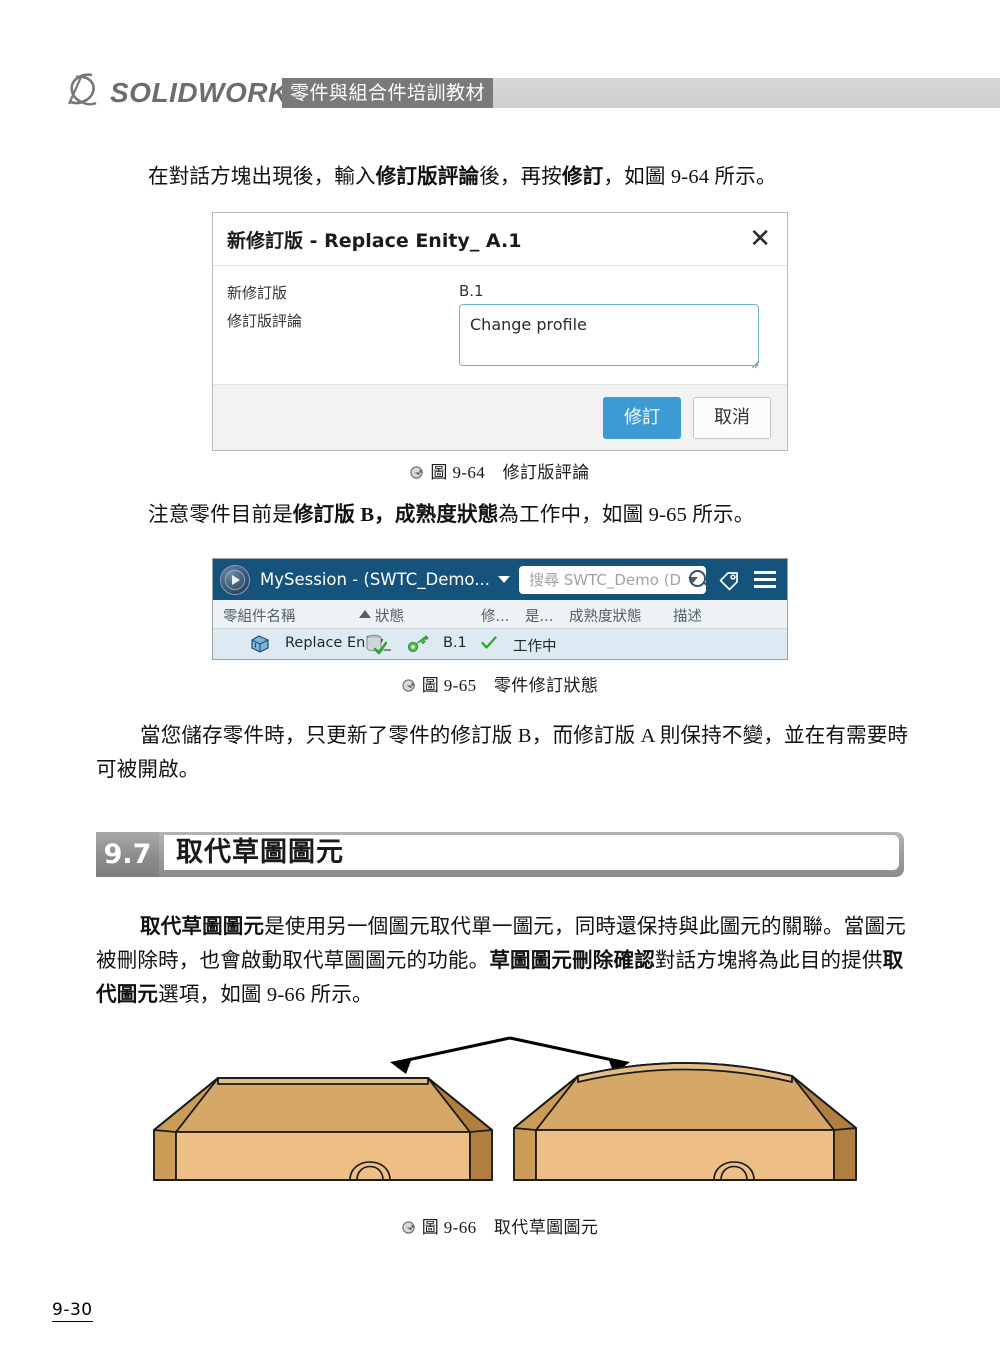 Image resolution: width=1000 pixels, height=1368 pixels. Describe the element at coordinates (418, 644) in the screenshot. I see `key-icon` at that location.